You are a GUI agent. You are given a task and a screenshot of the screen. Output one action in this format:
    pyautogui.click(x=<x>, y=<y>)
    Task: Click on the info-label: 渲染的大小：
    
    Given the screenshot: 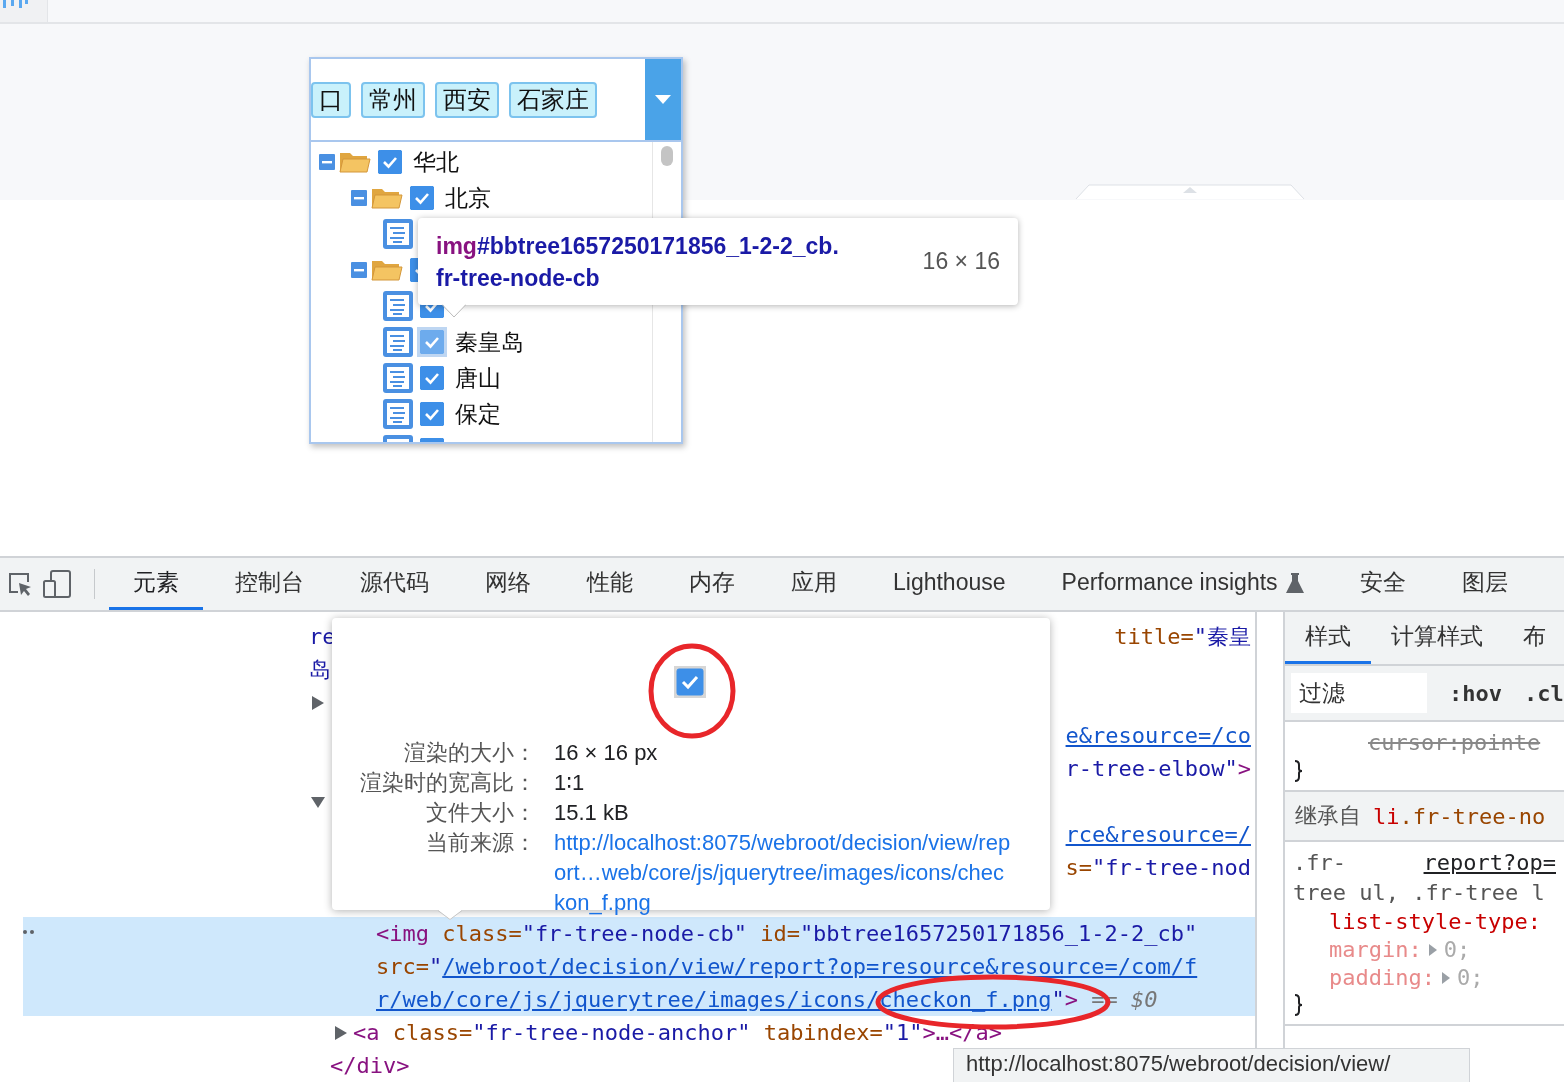 What is the action you would take?
    pyautogui.click(x=469, y=753)
    